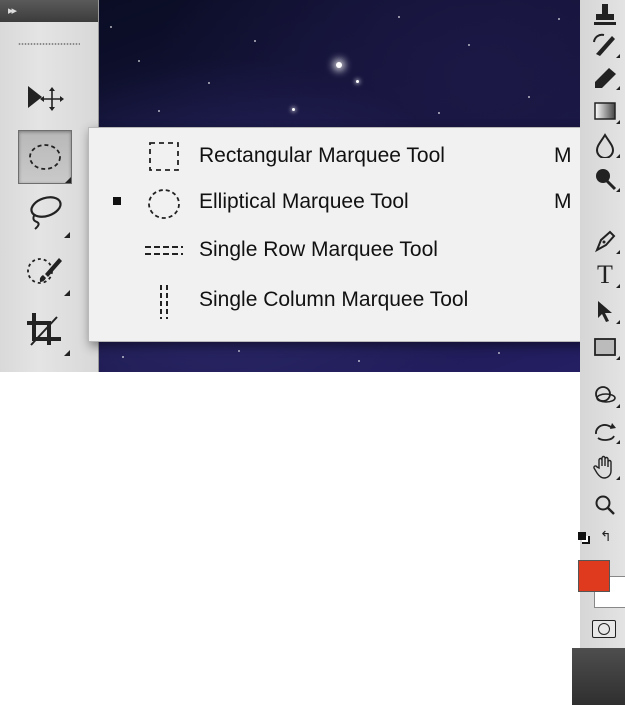 The width and height of the screenshot is (625, 705). I want to click on pen-icon, so click(605, 241).